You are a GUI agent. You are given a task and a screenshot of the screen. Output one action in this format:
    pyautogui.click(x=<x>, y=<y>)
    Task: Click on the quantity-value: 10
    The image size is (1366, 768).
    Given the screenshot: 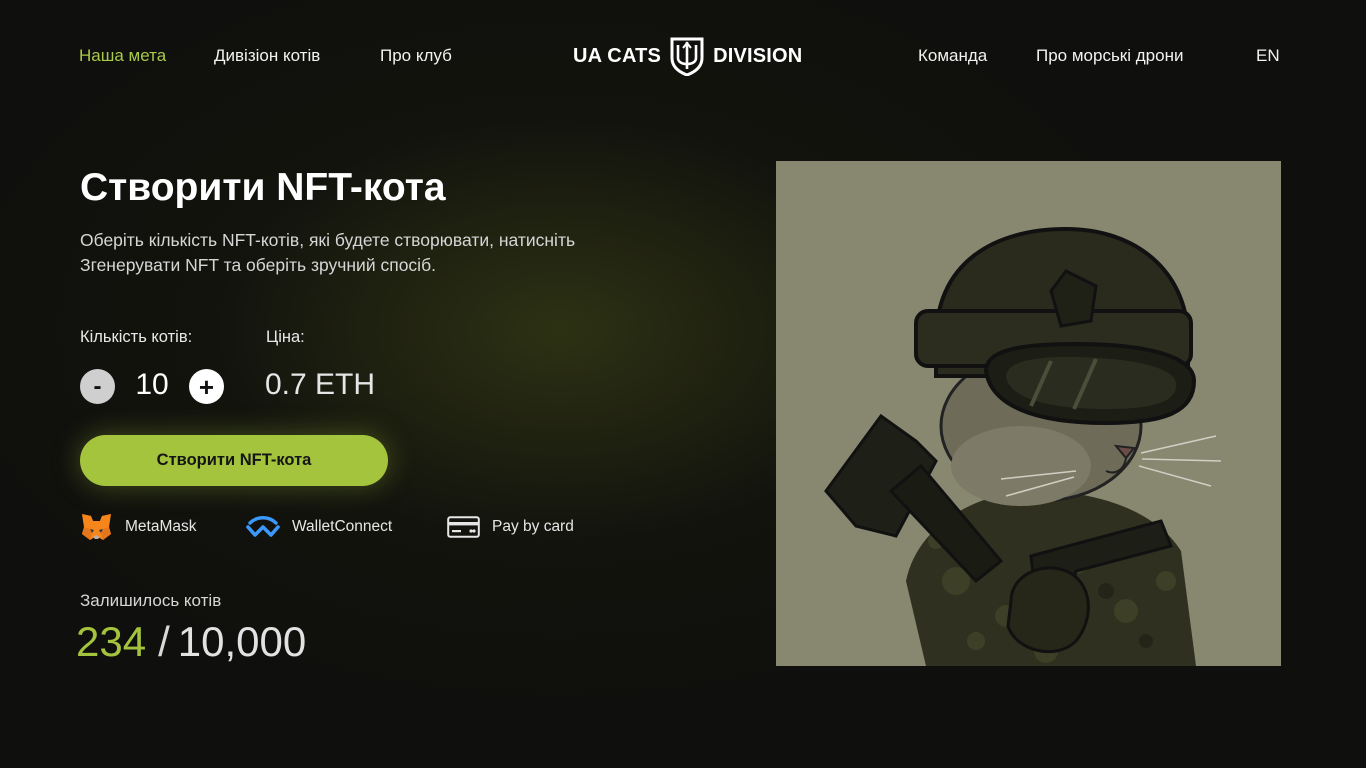 What is the action you would take?
    pyautogui.click(x=152, y=384)
    